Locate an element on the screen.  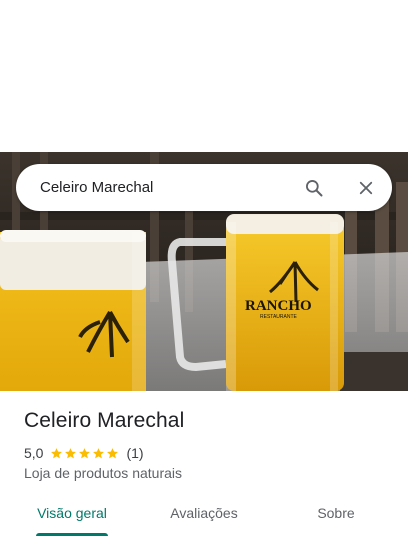
review-count: (1) is located at coordinates (134, 453).